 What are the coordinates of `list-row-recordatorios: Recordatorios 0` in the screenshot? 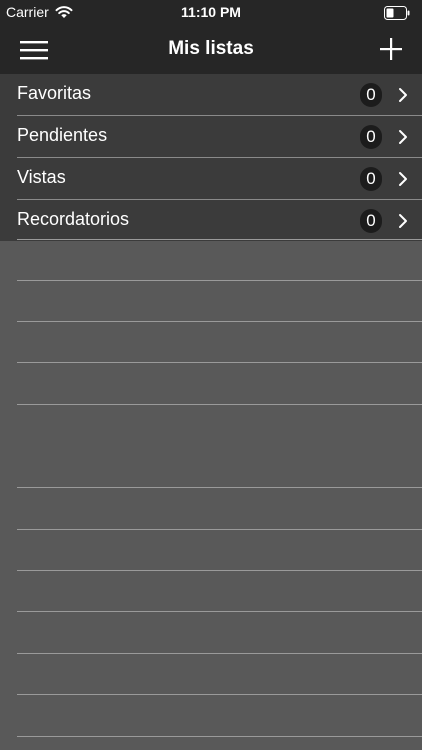 It's located at (219, 220).